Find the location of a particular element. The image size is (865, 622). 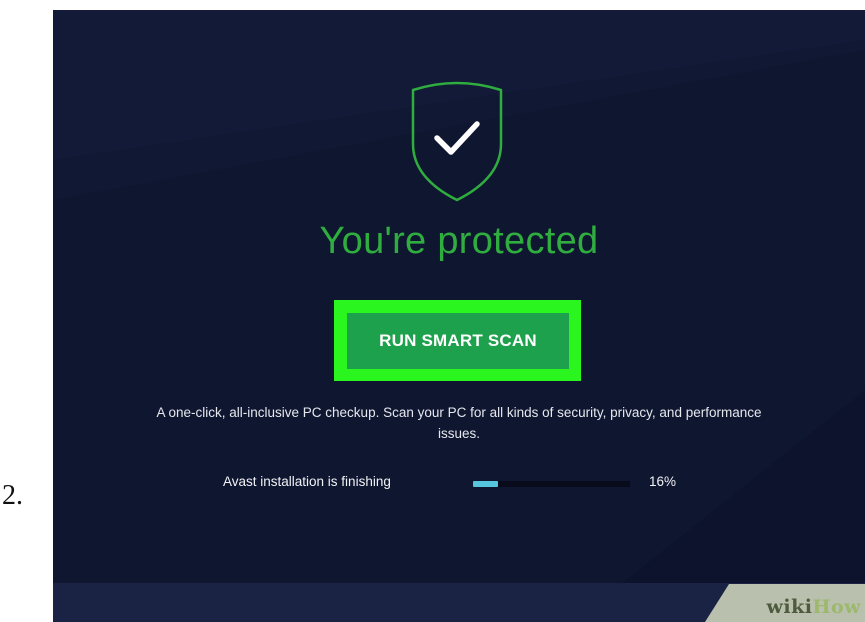

bottom-bar: wikiHow is located at coordinates (459, 602).